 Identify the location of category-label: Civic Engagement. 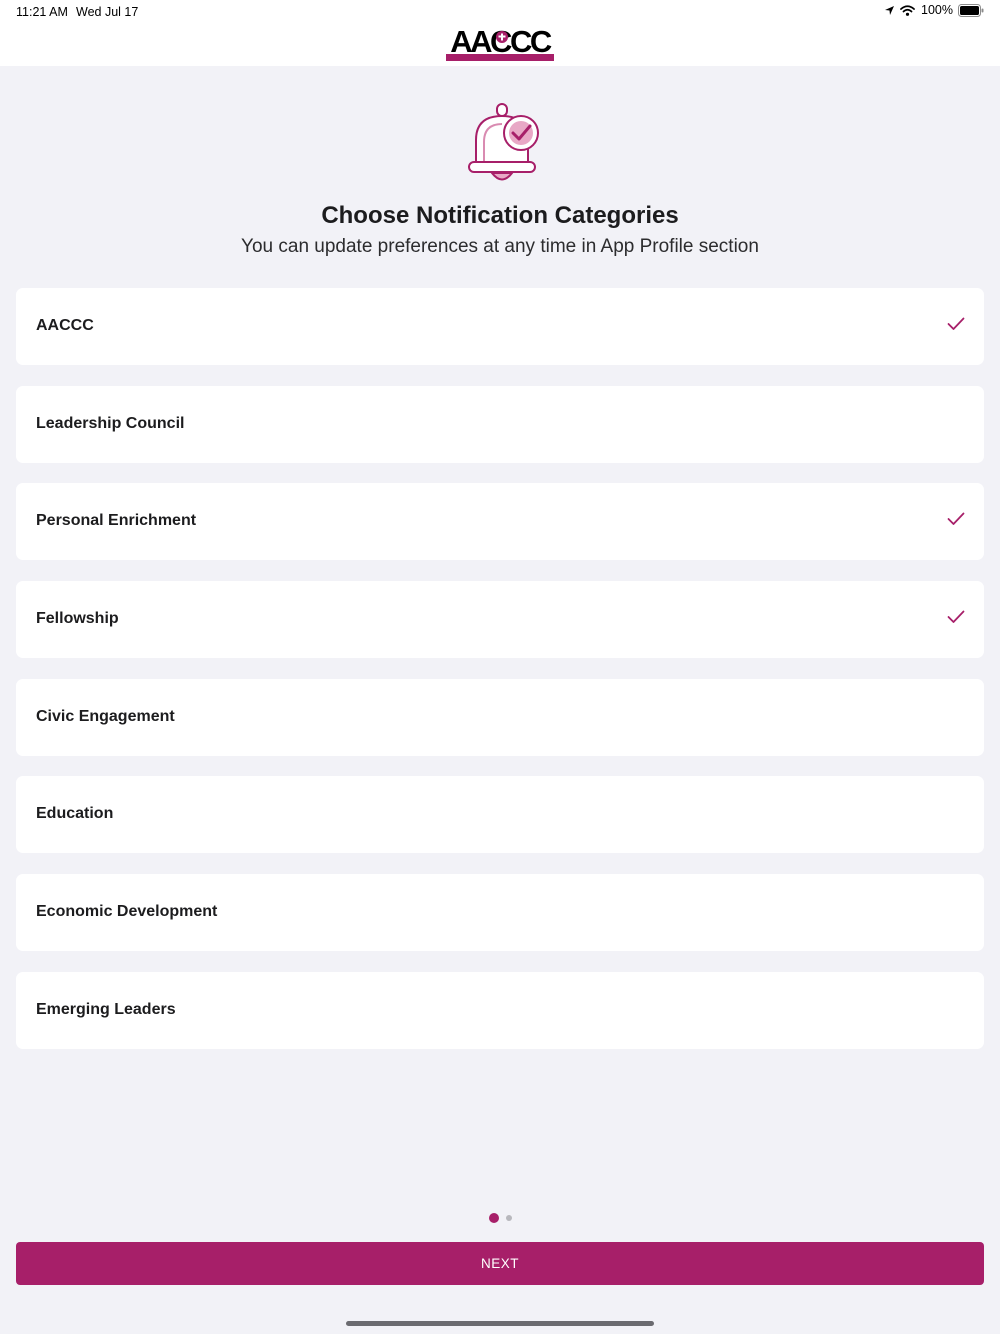
(105, 716).